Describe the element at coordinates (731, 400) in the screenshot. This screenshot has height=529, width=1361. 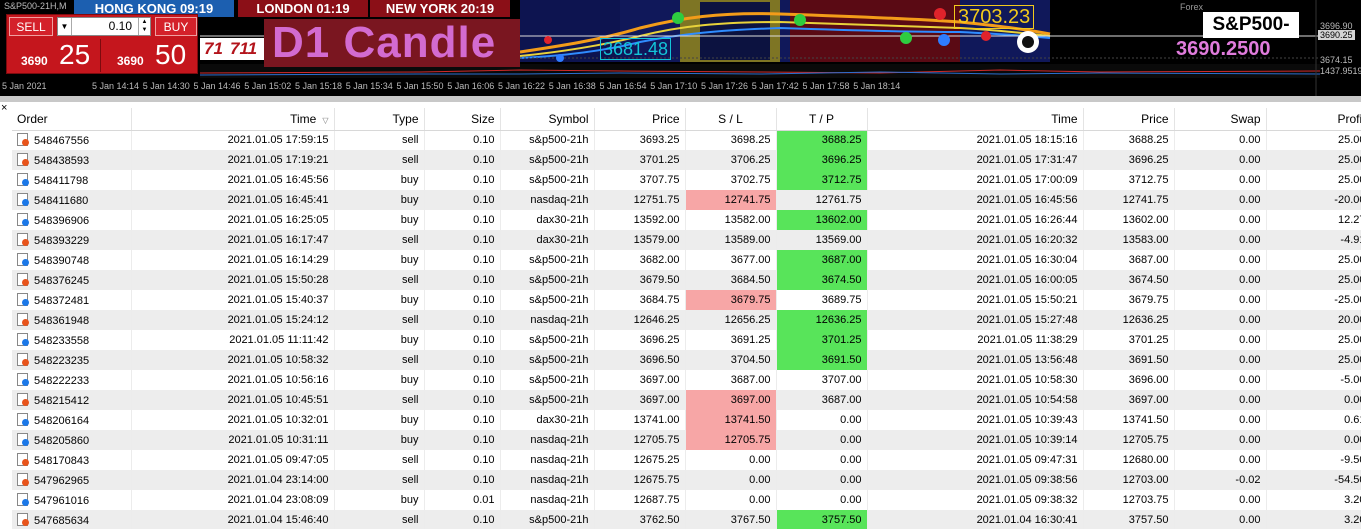
I see `cell-stop-loss: 3697.00` at that location.